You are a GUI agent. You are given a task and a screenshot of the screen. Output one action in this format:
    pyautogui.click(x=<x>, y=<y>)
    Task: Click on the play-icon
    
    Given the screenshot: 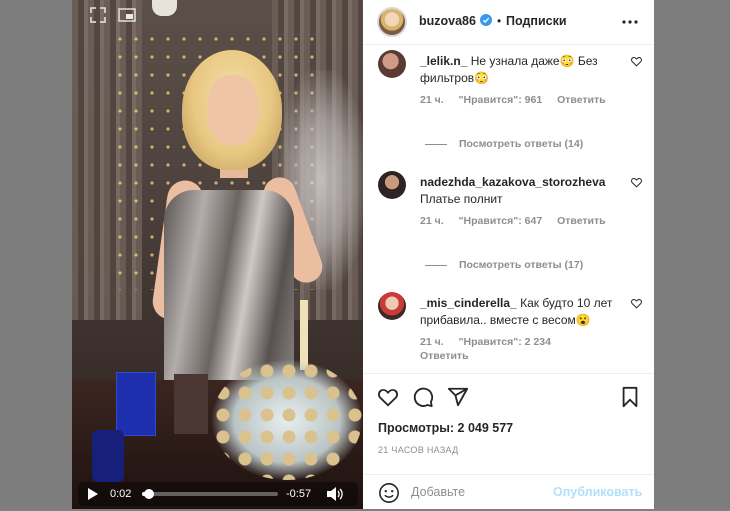 What is the action you would take?
    pyautogui.click(x=93, y=494)
    